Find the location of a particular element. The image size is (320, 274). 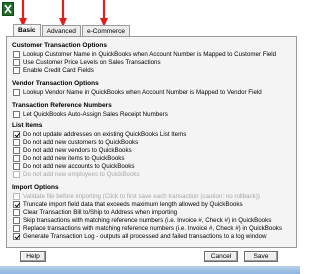

option-credit-card-fields: Enable Credit Card Fields is located at coordinates (53, 70).